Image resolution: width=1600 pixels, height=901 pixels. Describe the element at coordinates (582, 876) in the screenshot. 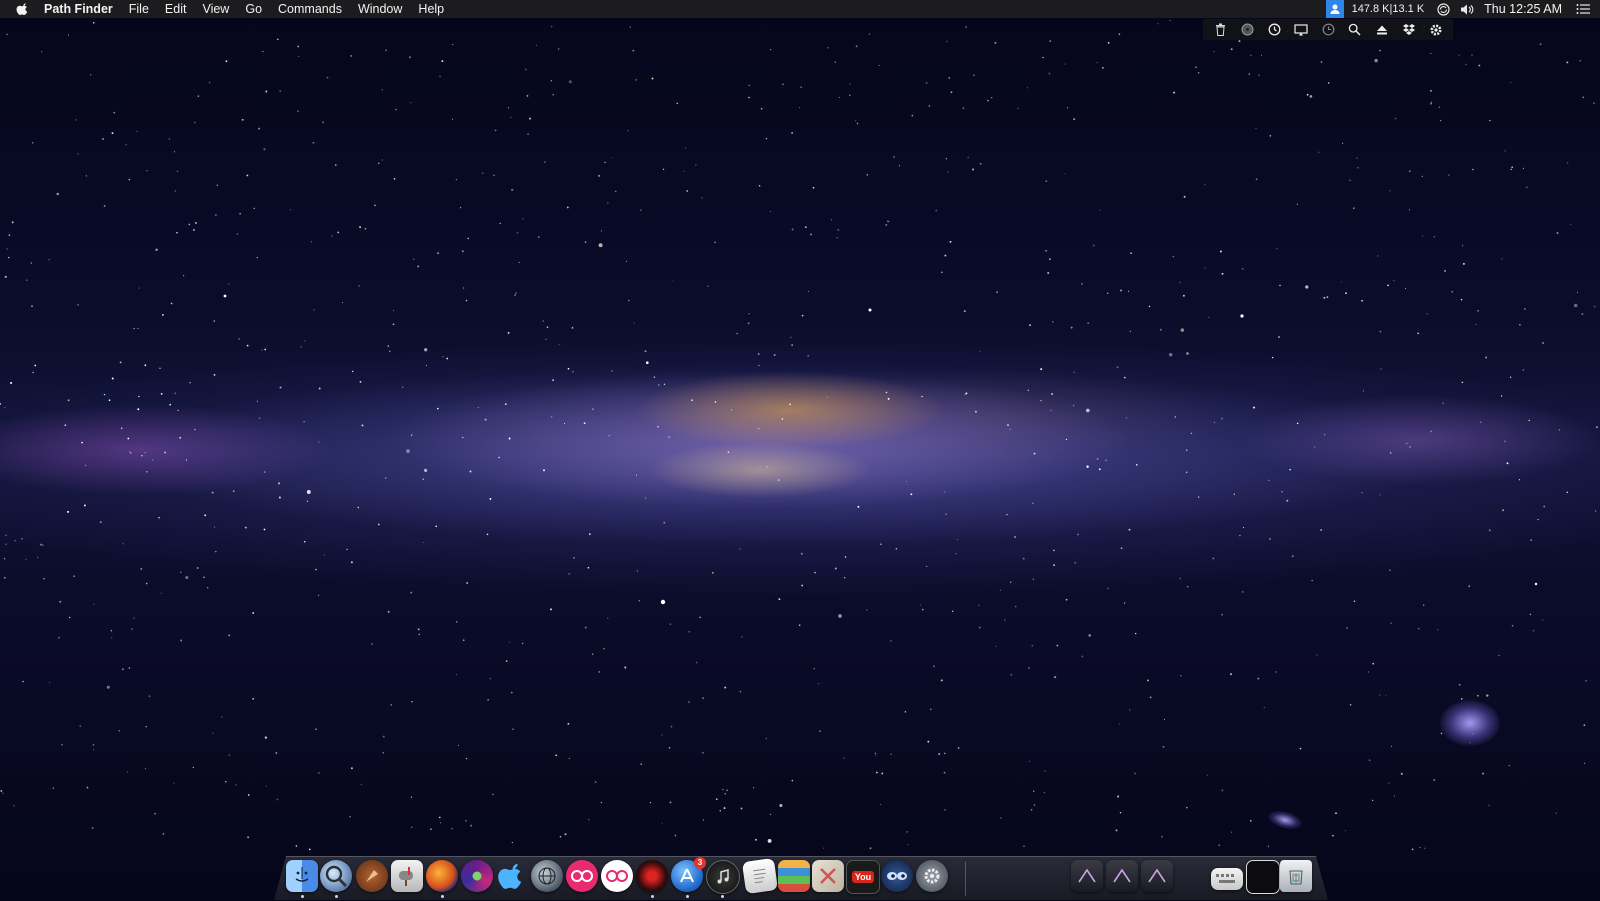

I see `flickr-red-icon` at that location.